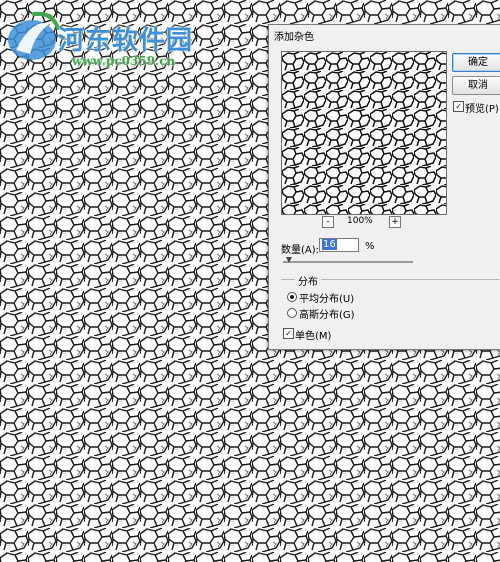 This screenshot has height=562, width=500. What do you see at coordinates (124, 61) in the screenshot?
I see `watermark-url: www.pc0359.cn` at bounding box center [124, 61].